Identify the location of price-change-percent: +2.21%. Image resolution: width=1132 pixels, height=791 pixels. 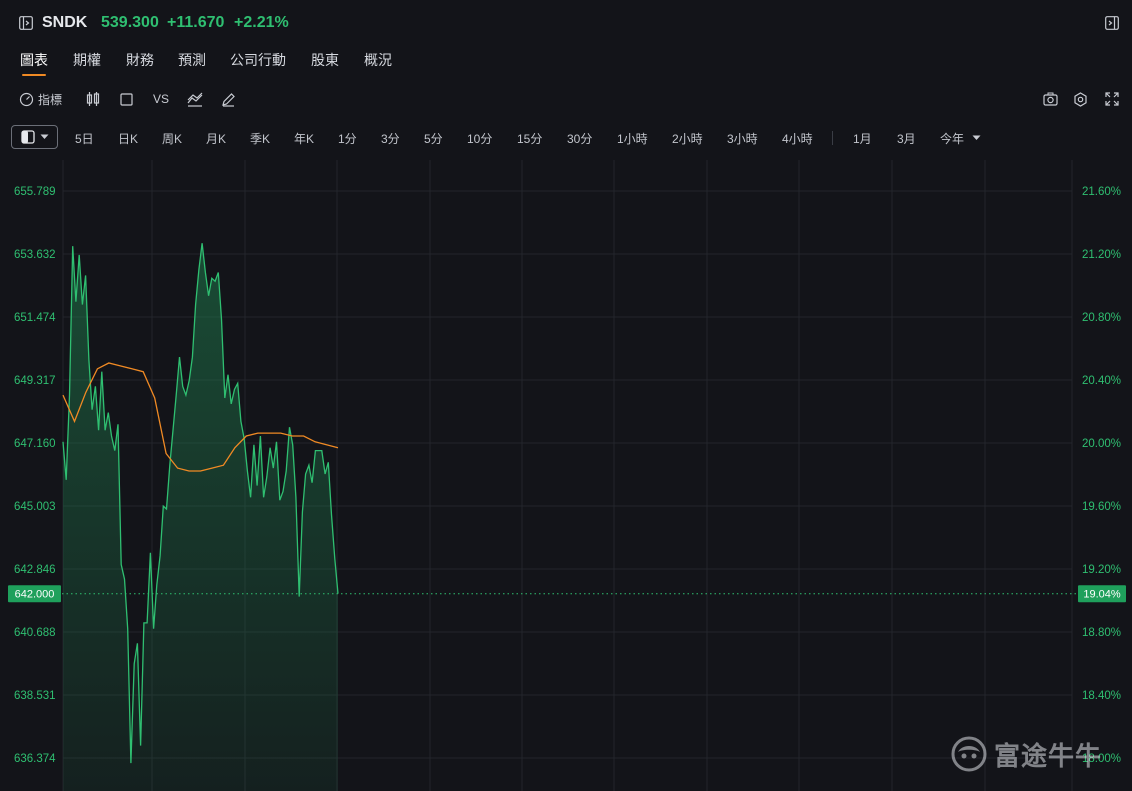
(261, 22).